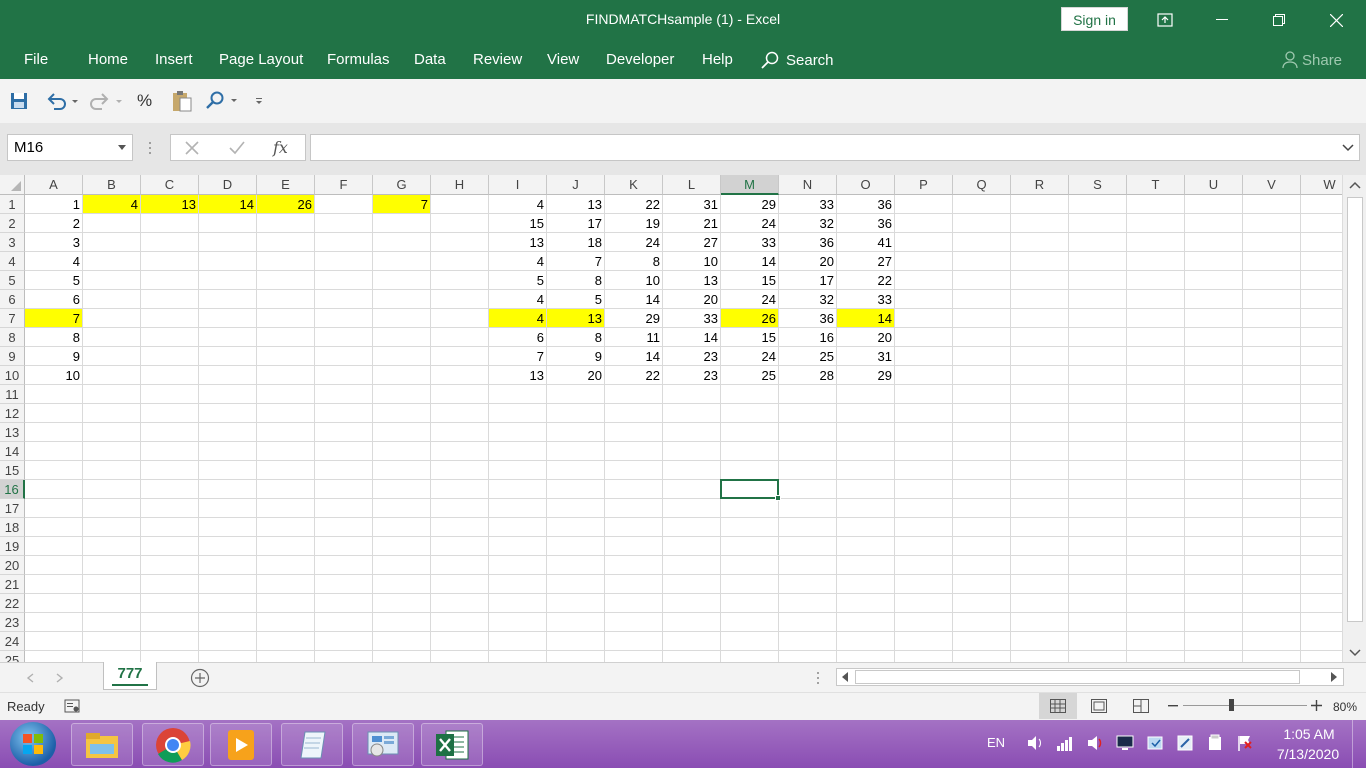 Image resolution: width=1366 pixels, height=768 pixels. Describe the element at coordinates (241, 744) in the screenshot. I see `taskbar-media-player` at that location.